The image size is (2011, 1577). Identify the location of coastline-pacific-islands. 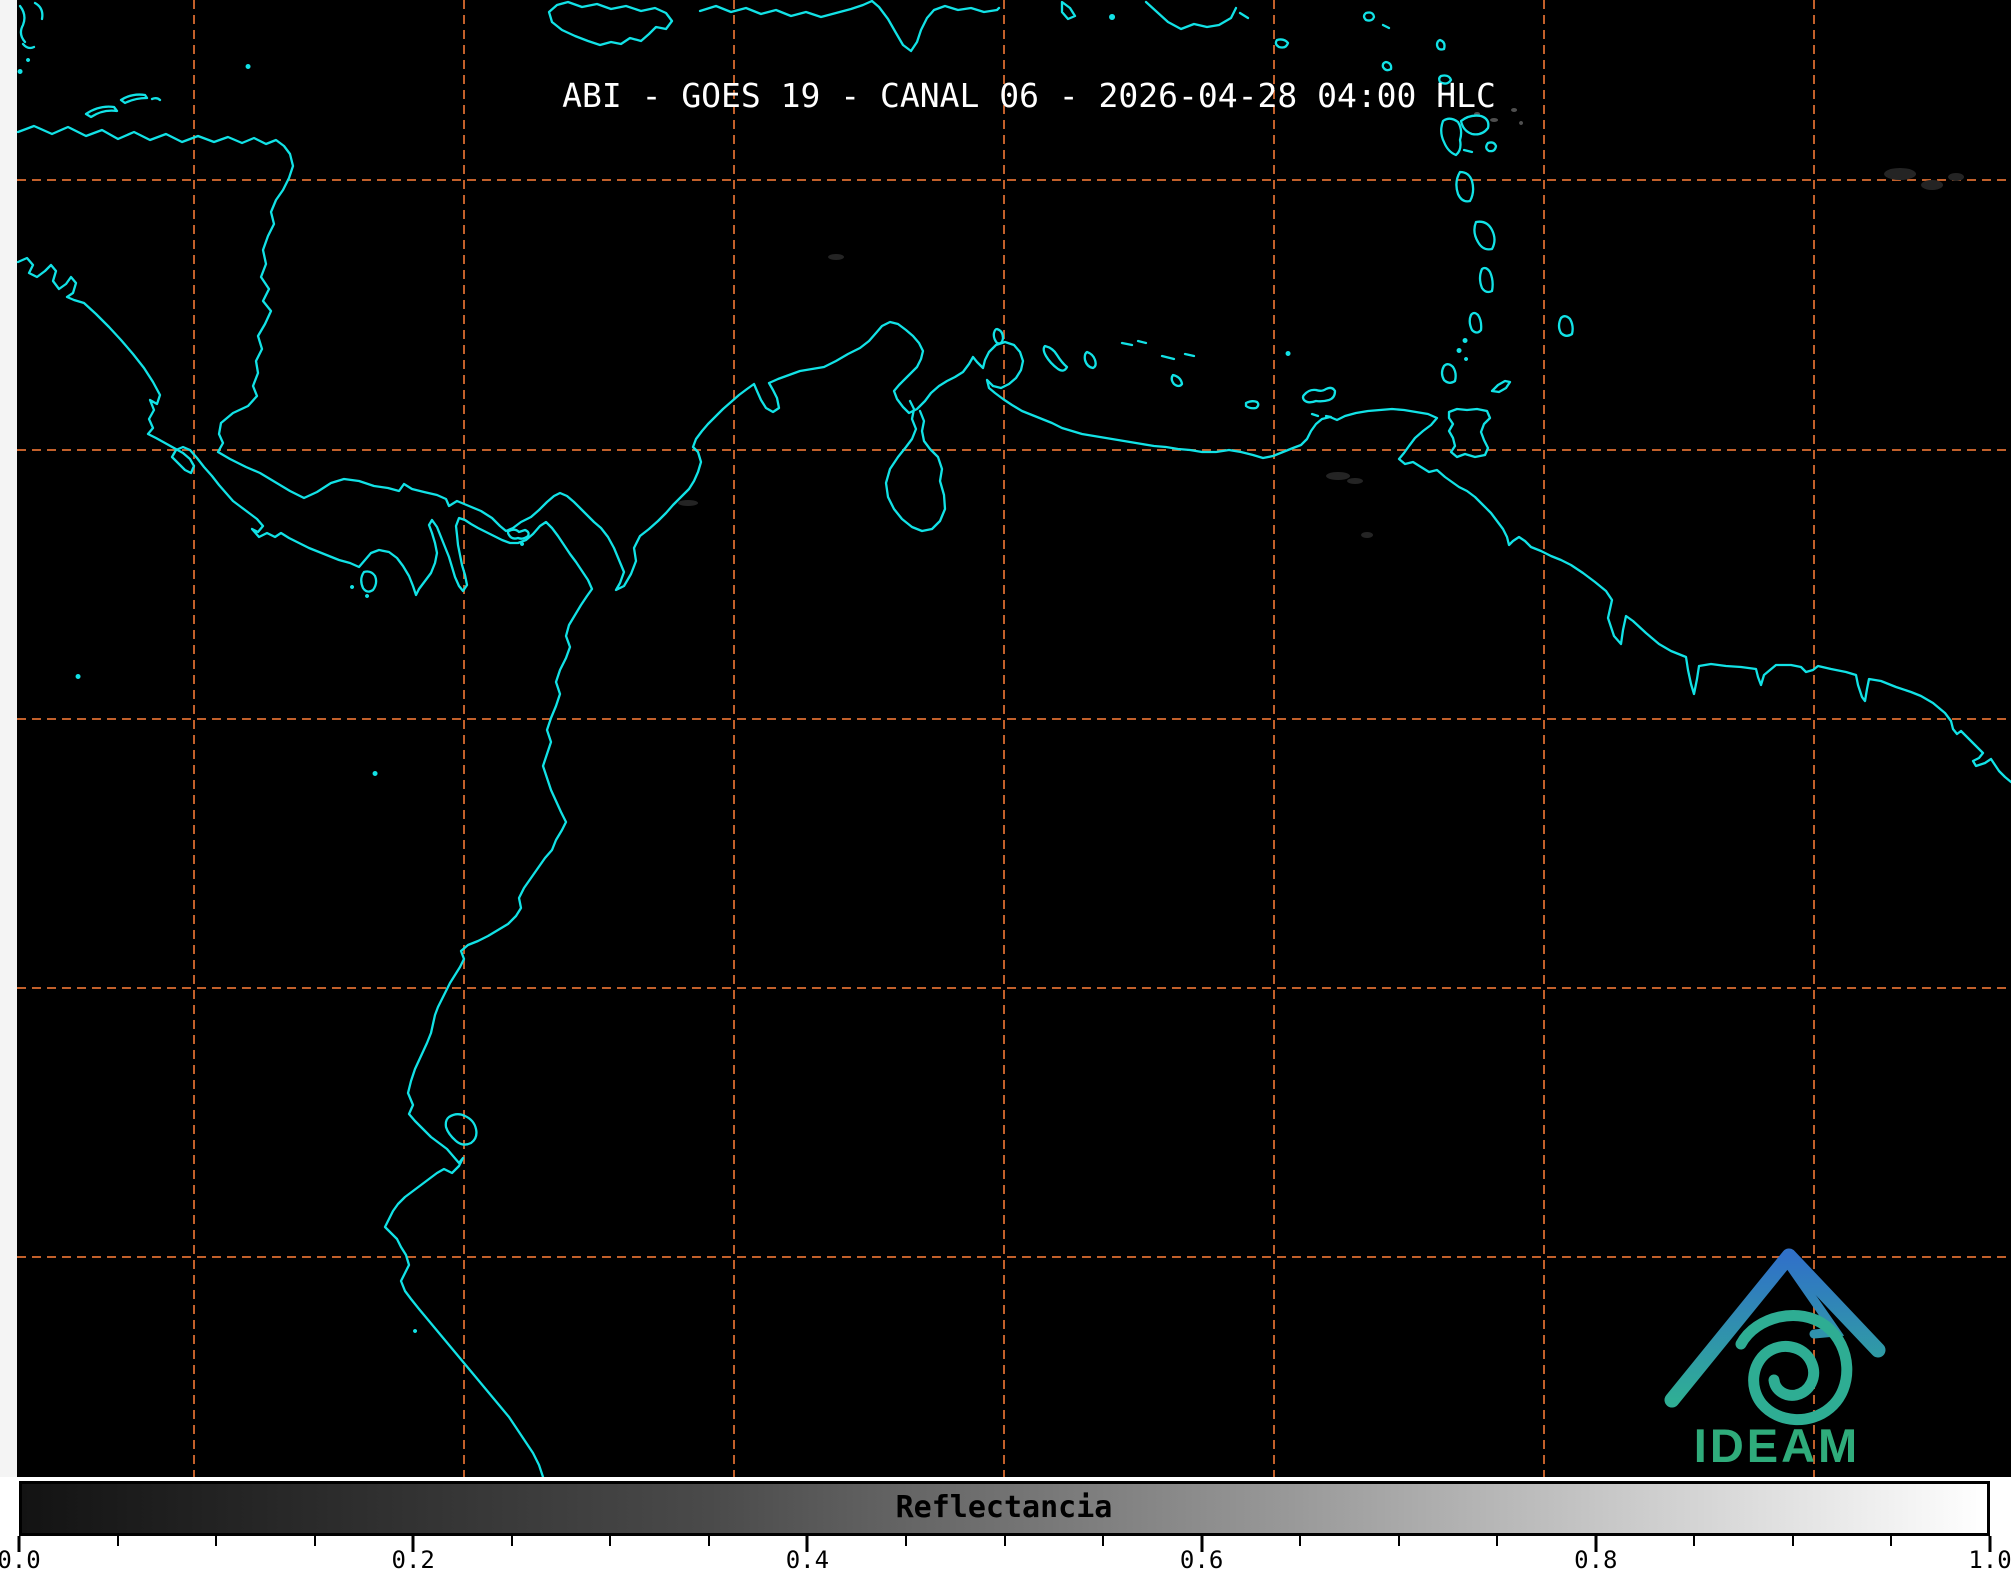
(445, 837).